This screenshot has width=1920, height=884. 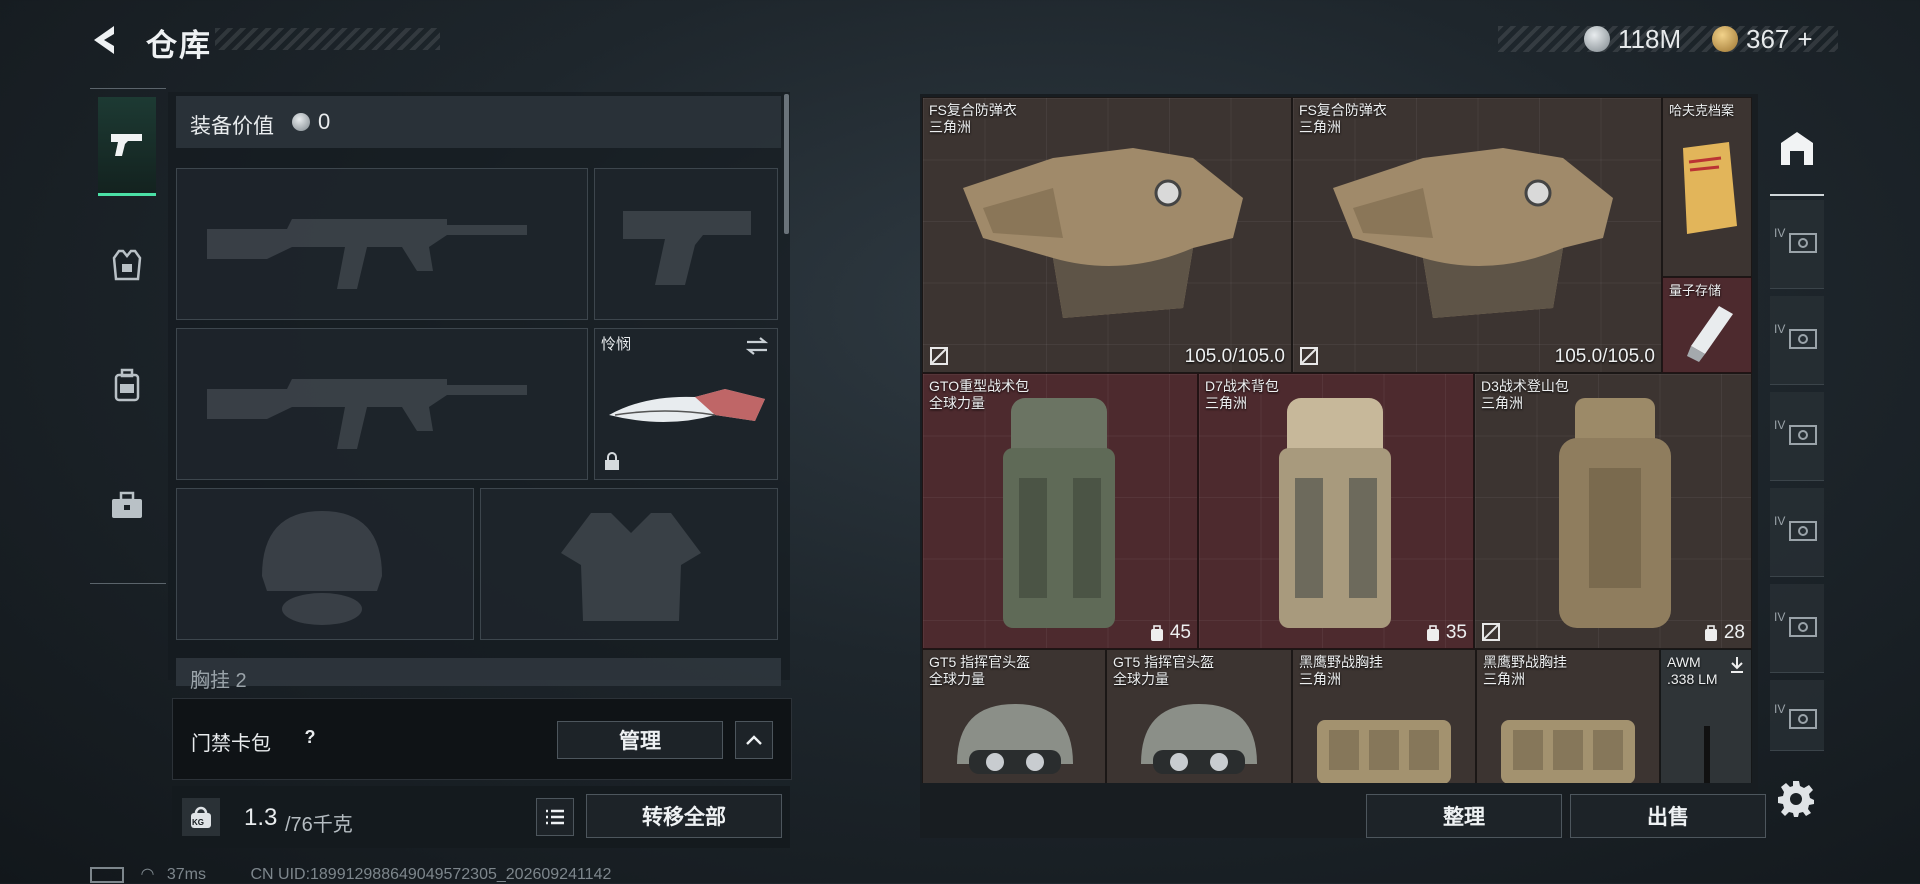 What do you see at coordinates (1473, 233) in the screenshot?
I see `body-armor-icon` at bounding box center [1473, 233].